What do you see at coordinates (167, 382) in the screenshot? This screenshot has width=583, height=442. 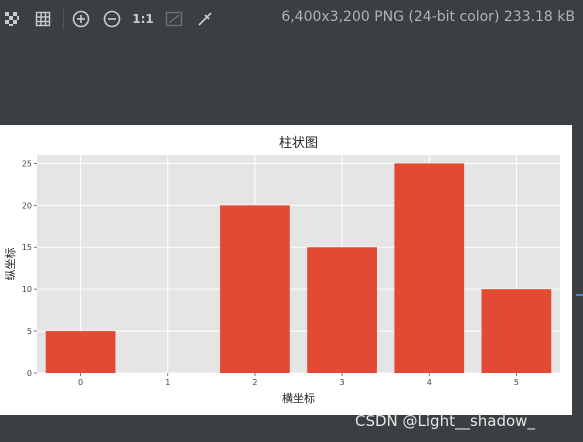 I see `x-tick-label: 1` at bounding box center [167, 382].